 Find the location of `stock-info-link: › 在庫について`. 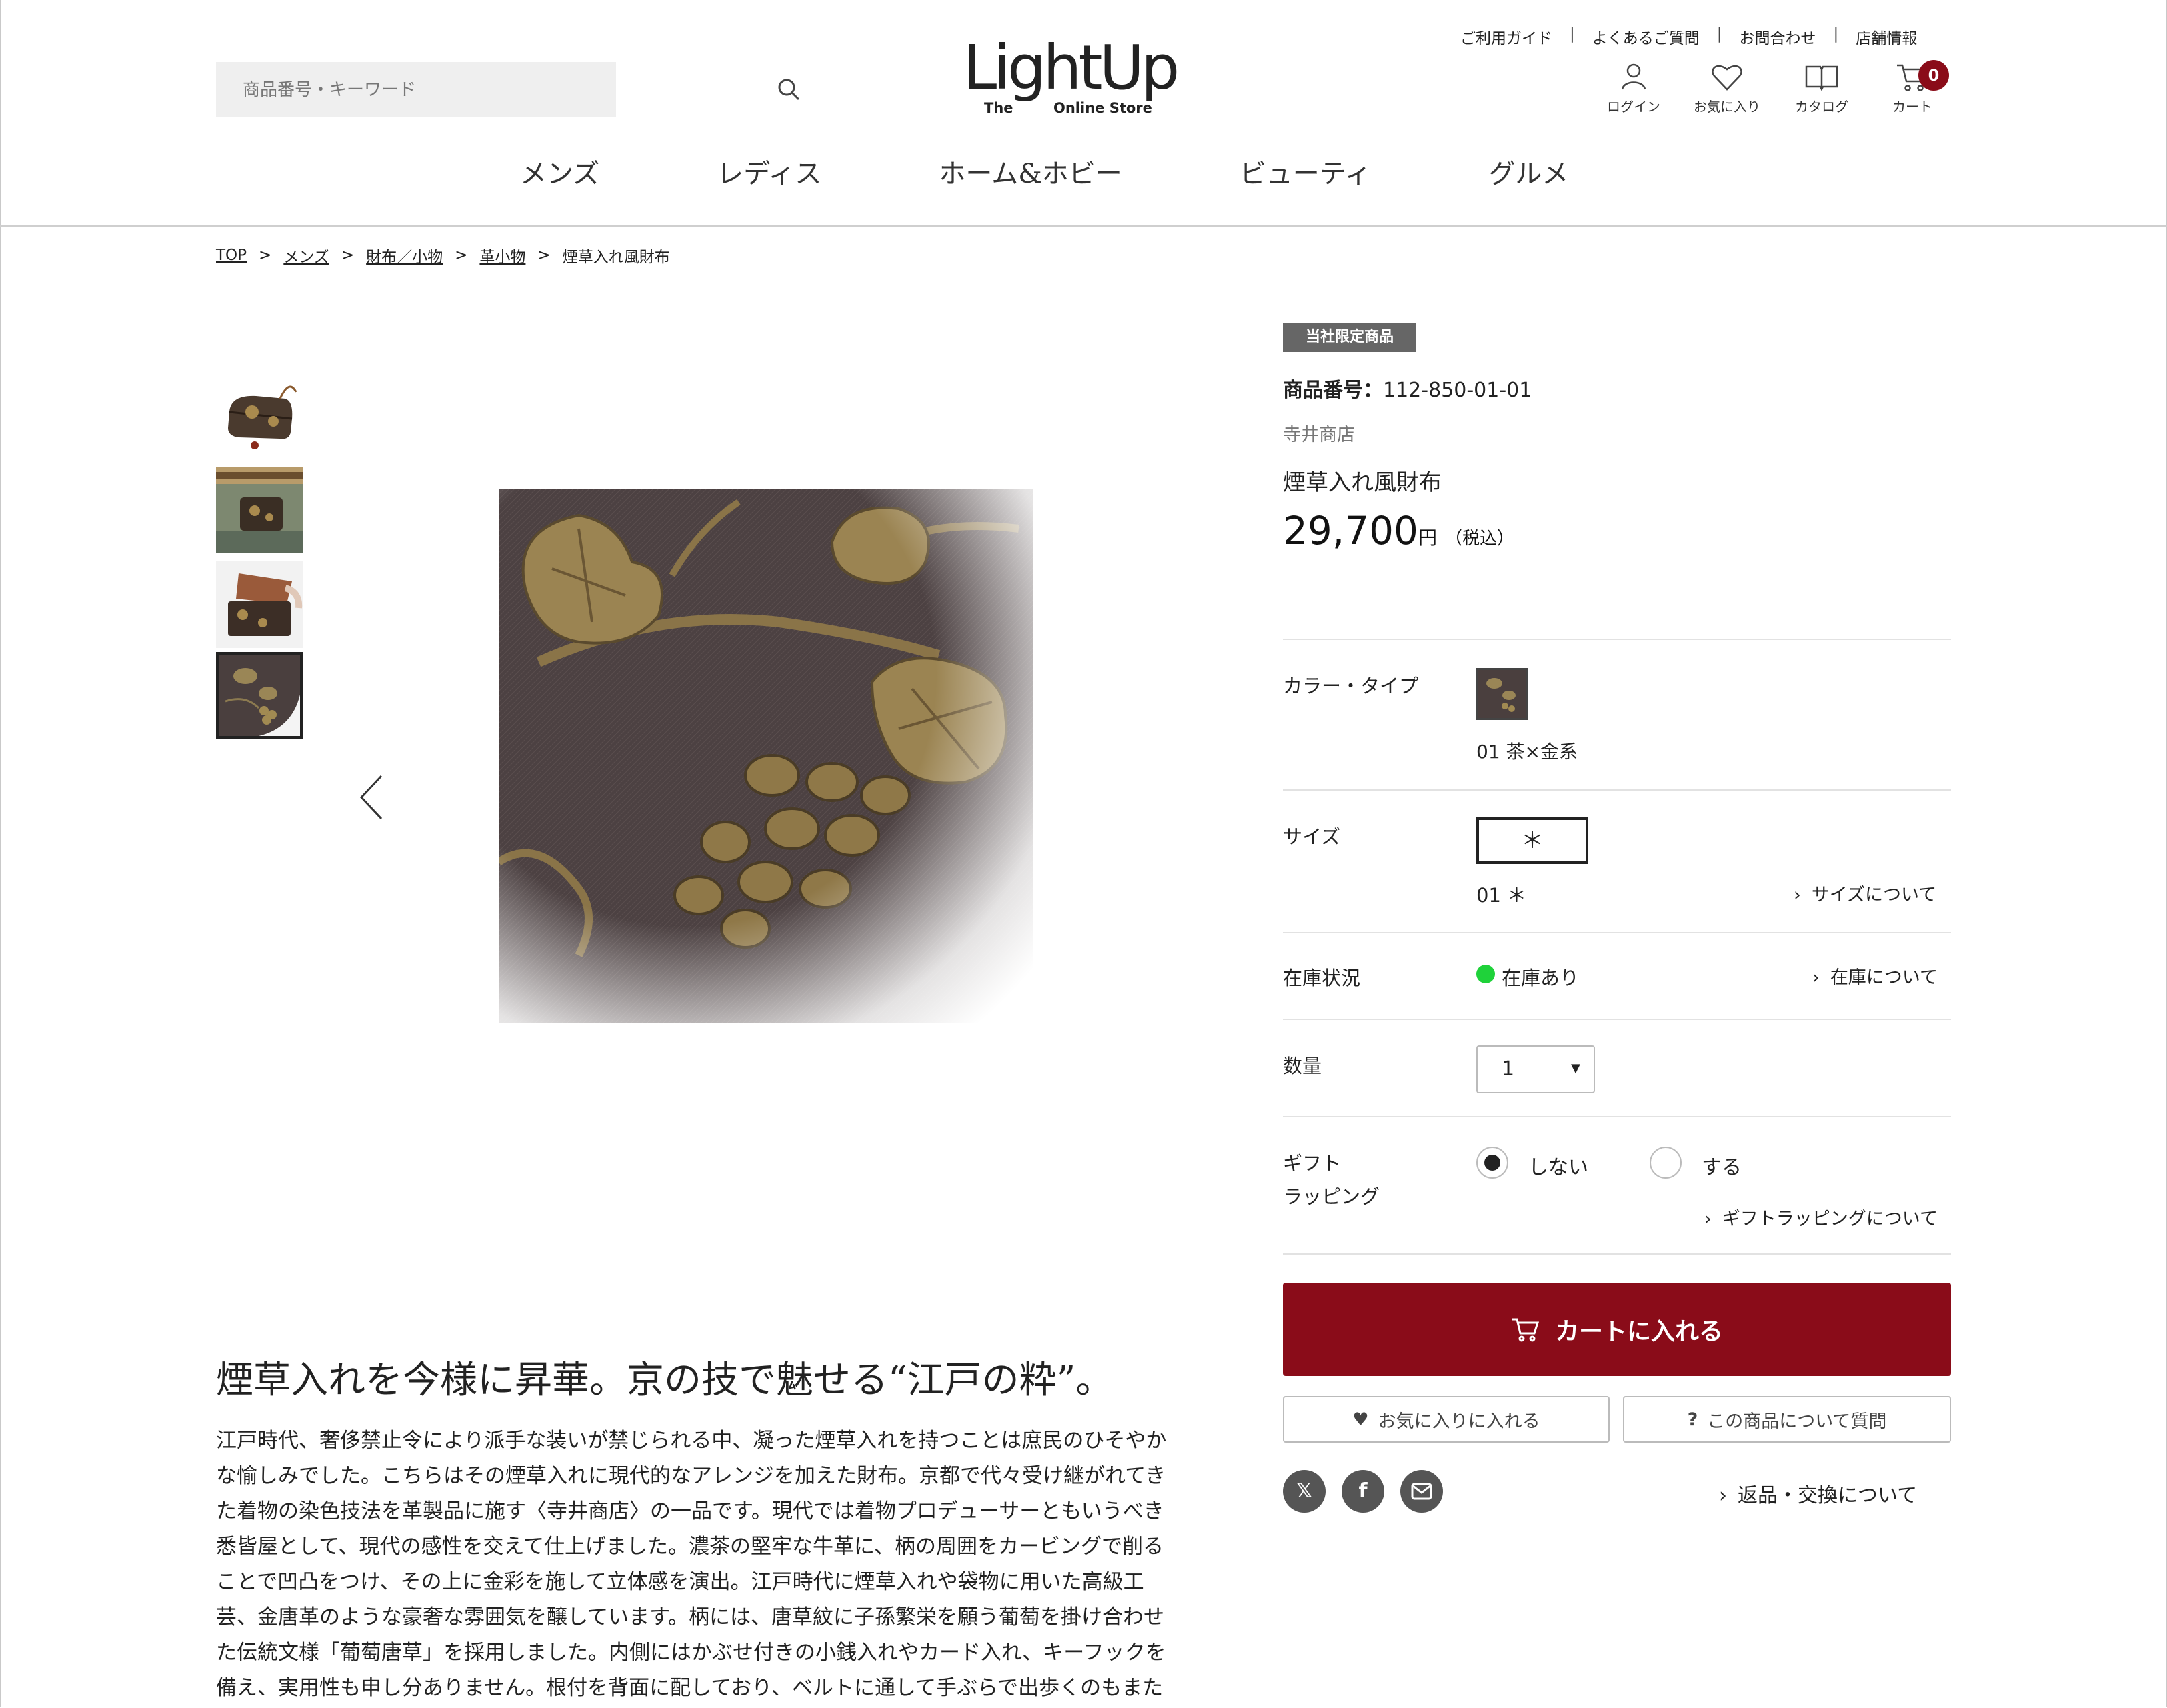

stock-info-link: › 在庫について is located at coordinates (1875, 976).